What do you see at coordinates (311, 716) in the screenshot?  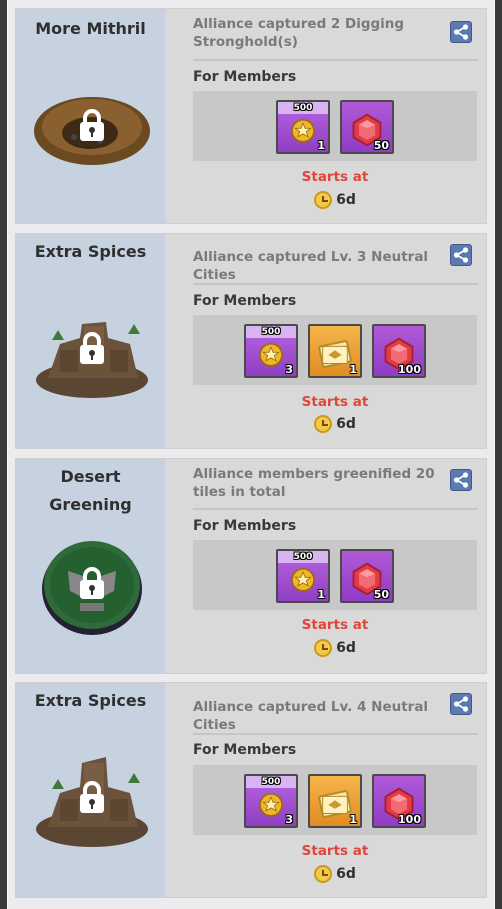 I see `achievement-description: Alliance captured Lv. 4 Neutral Cities` at bounding box center [311, 716].